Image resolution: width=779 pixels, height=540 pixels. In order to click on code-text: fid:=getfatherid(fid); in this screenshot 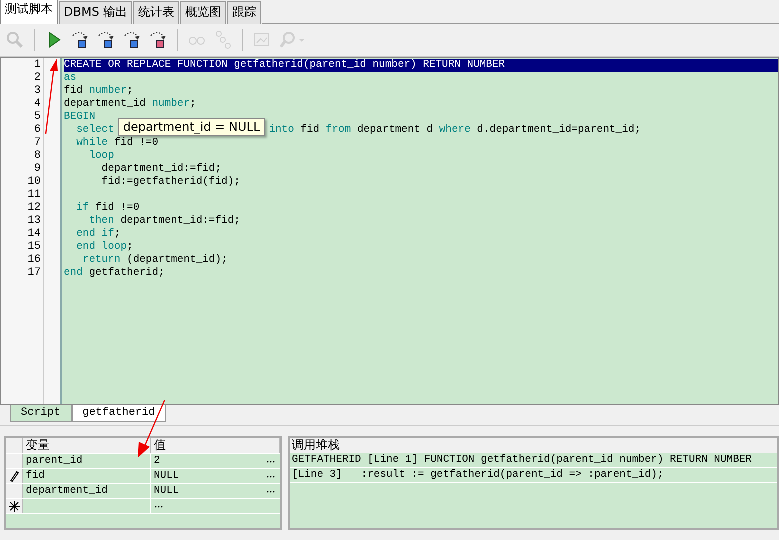, I will do `click(170, 182)`.